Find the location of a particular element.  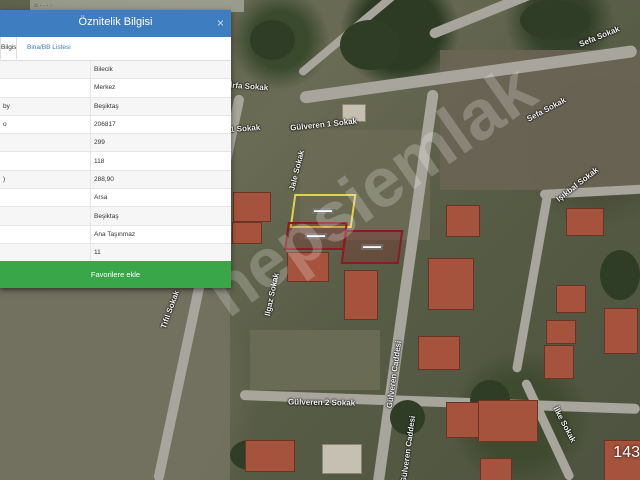

attribute-value: 299 is located at coordinates (160, 143).